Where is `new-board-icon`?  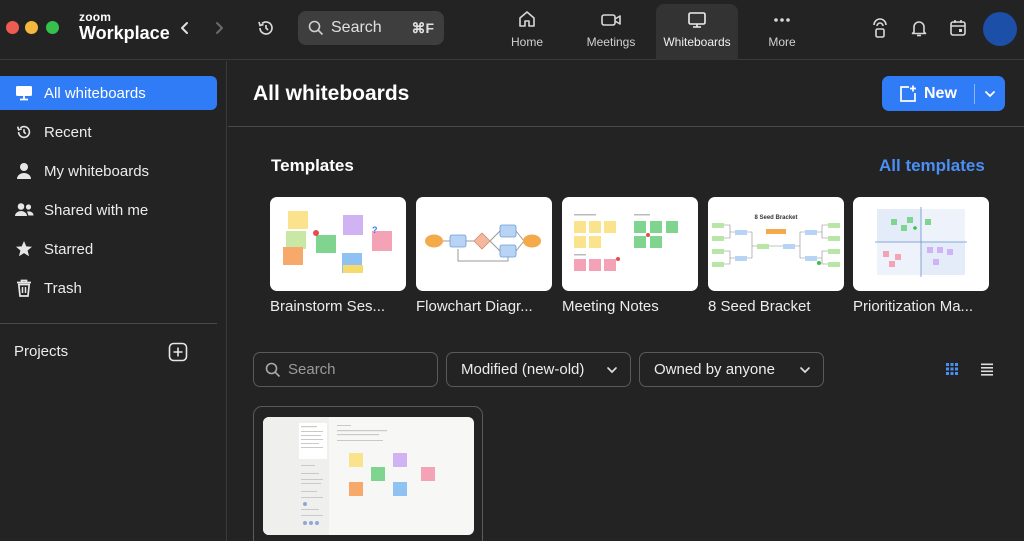
new-board-icon is located at coordinates (908, 93).